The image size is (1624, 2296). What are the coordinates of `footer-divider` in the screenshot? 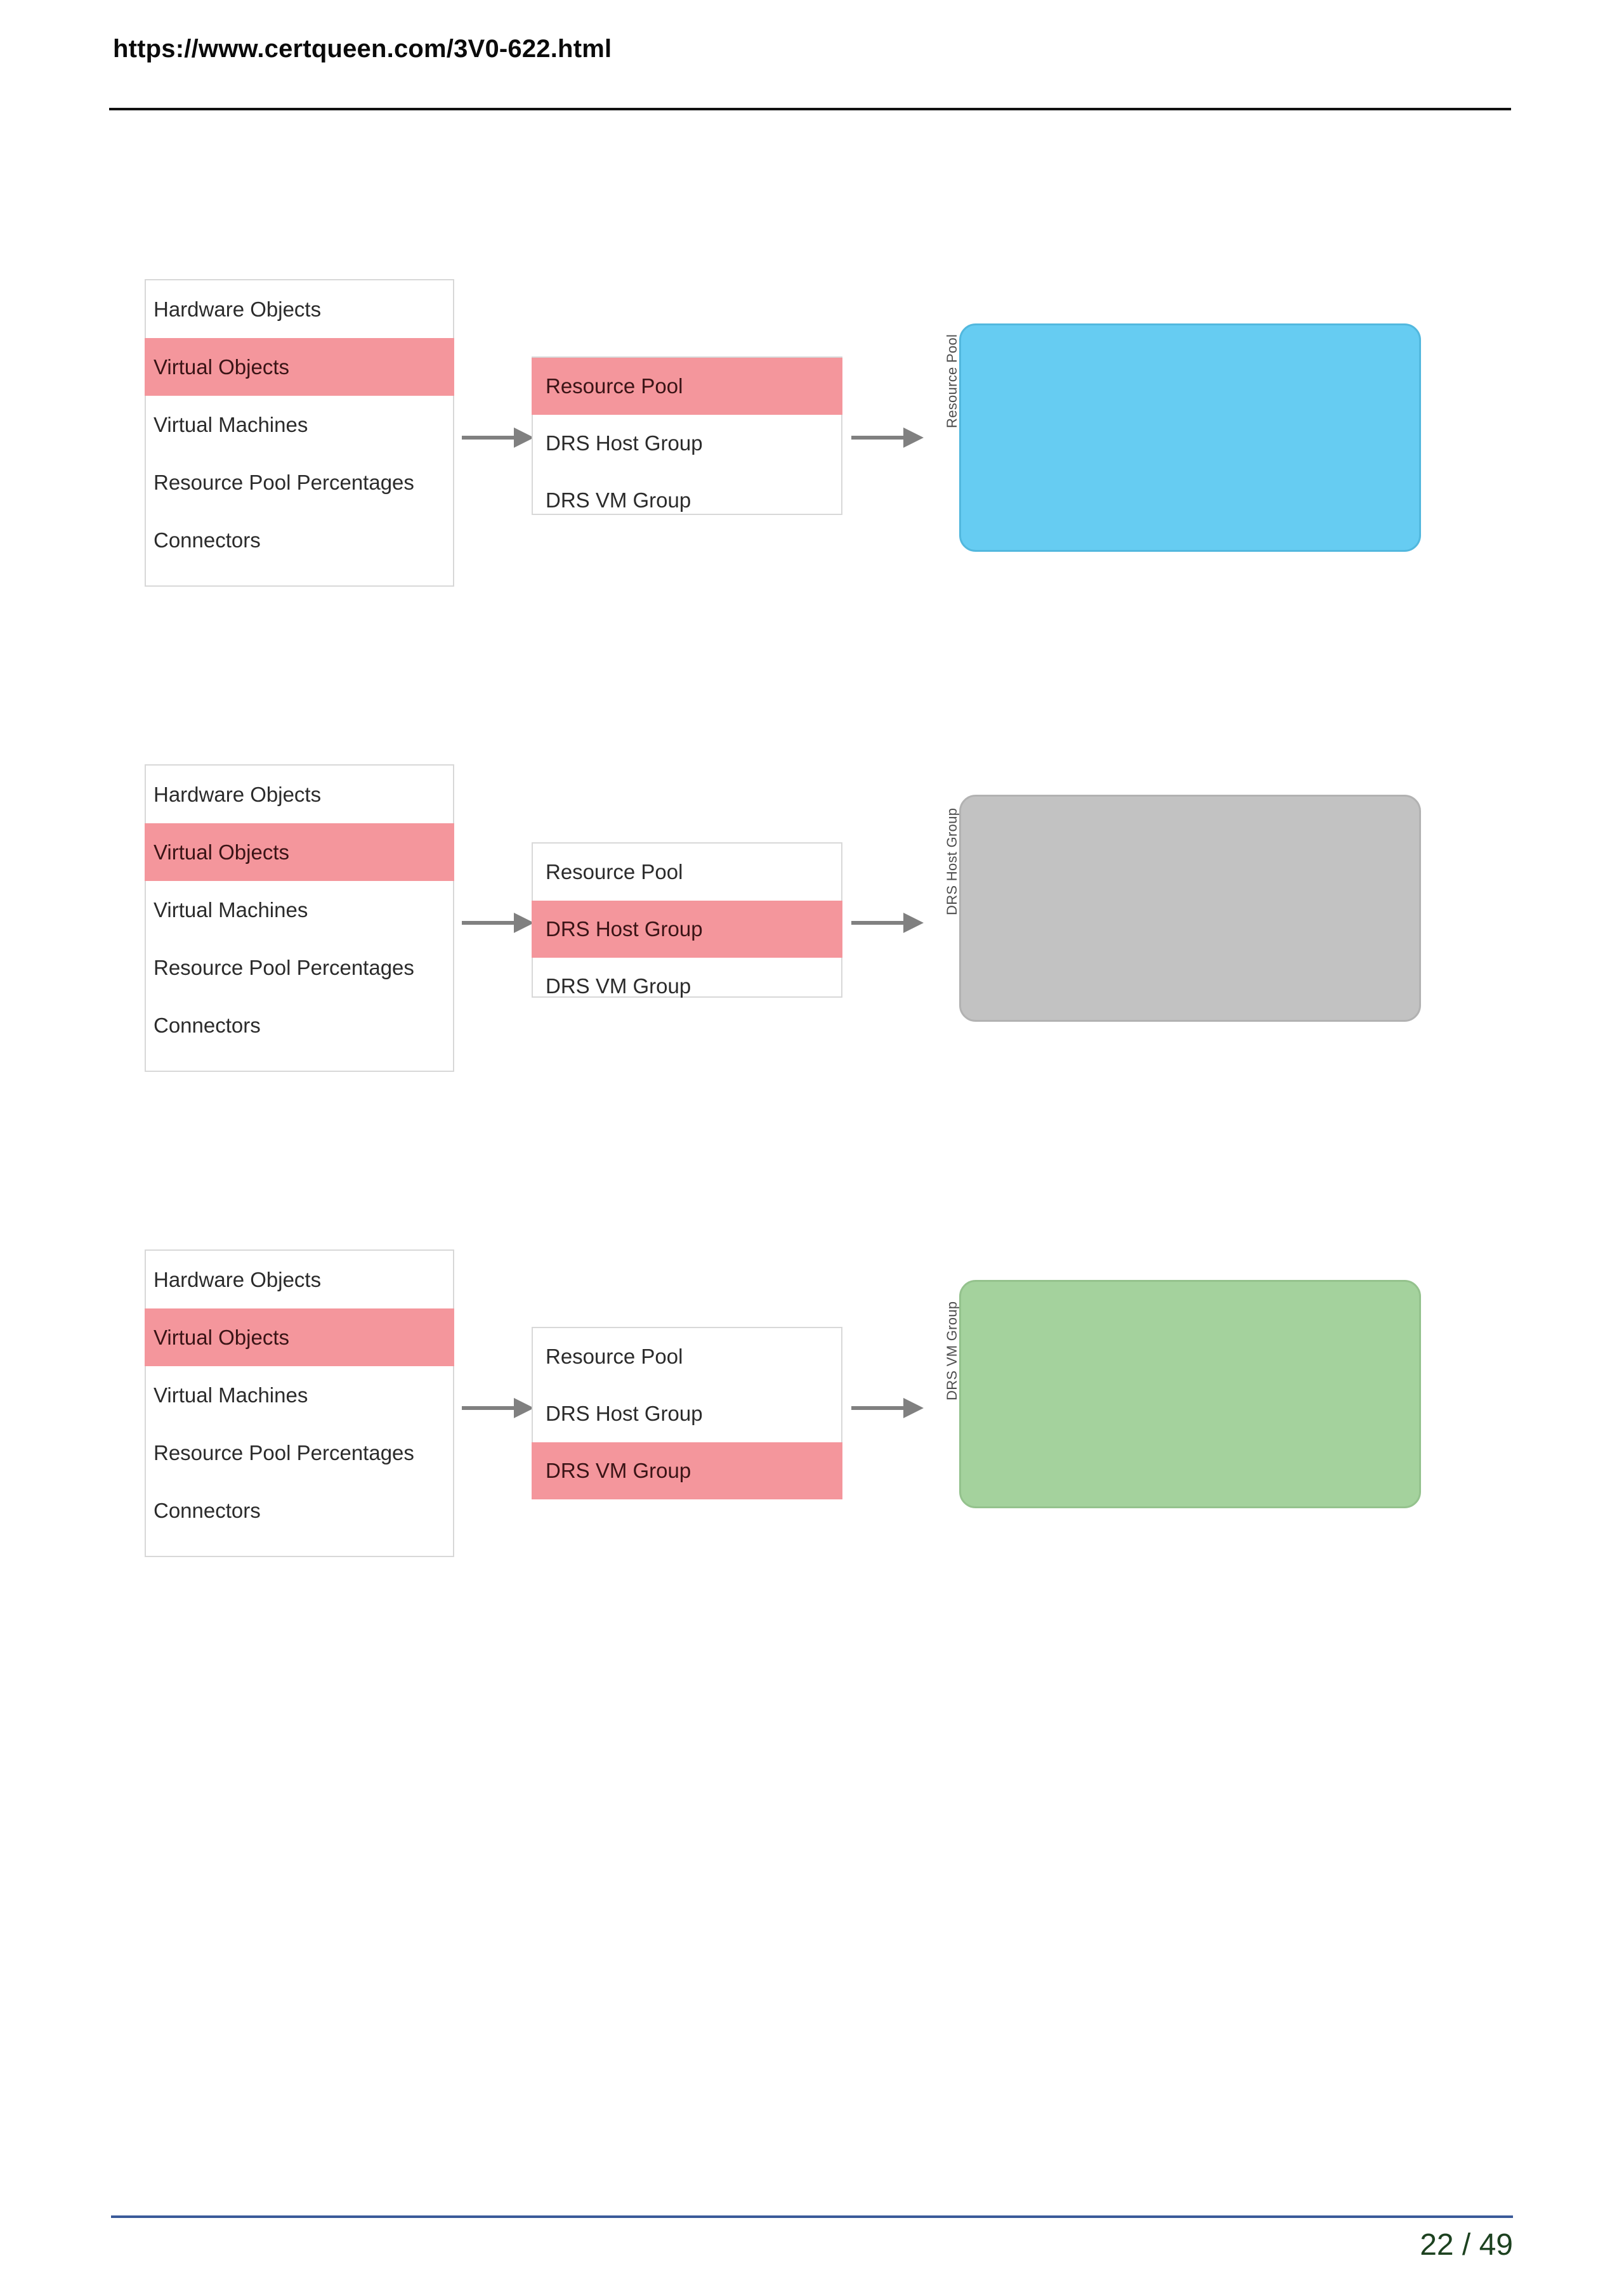 It's located at (812, 2216).